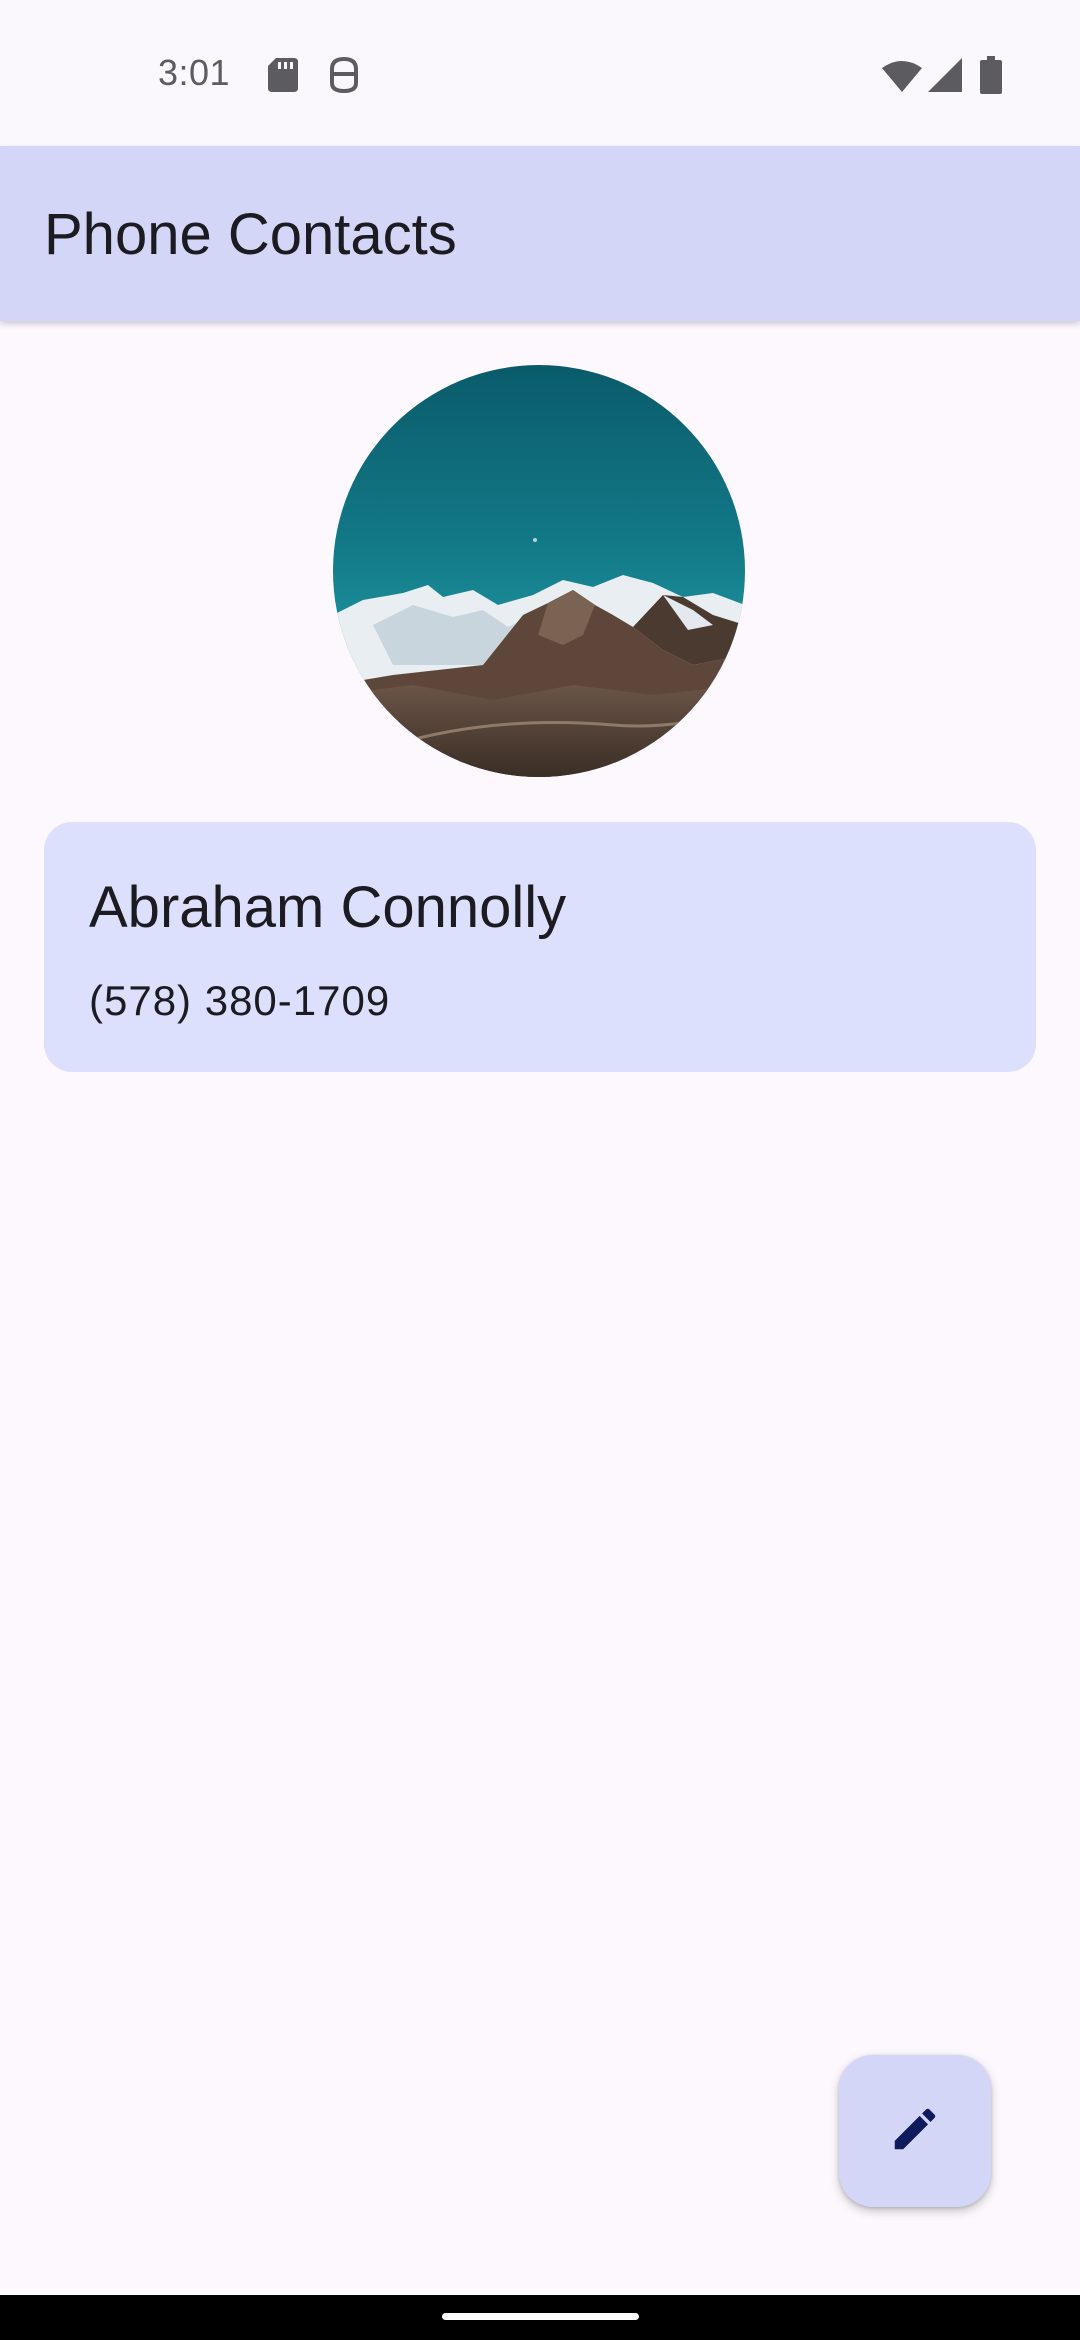 The height and width of the screenshot is (2340, 1080). I want to click on top-app-bar: Phone Contacts, so click(540, 233).